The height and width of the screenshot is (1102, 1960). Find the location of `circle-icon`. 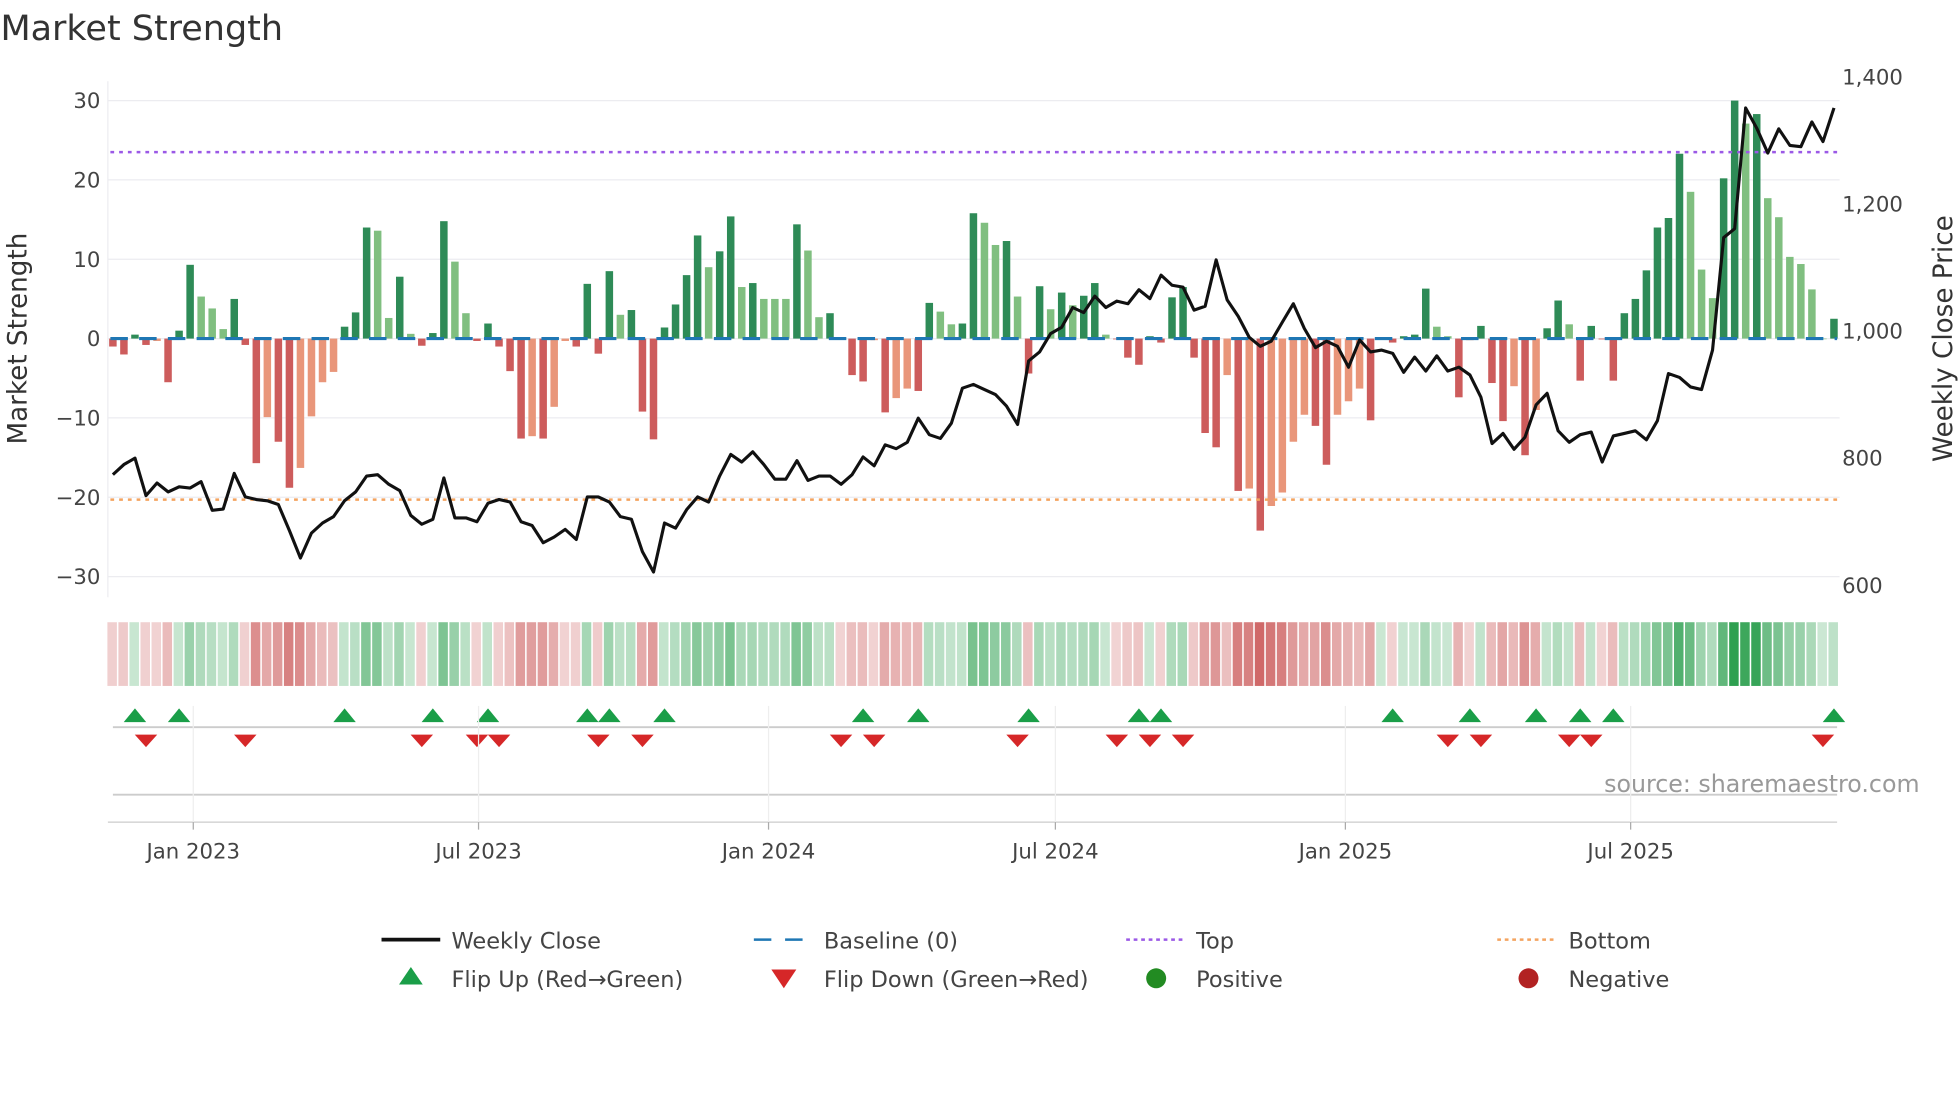

circle-icon is located at coordinates (1528, 978).